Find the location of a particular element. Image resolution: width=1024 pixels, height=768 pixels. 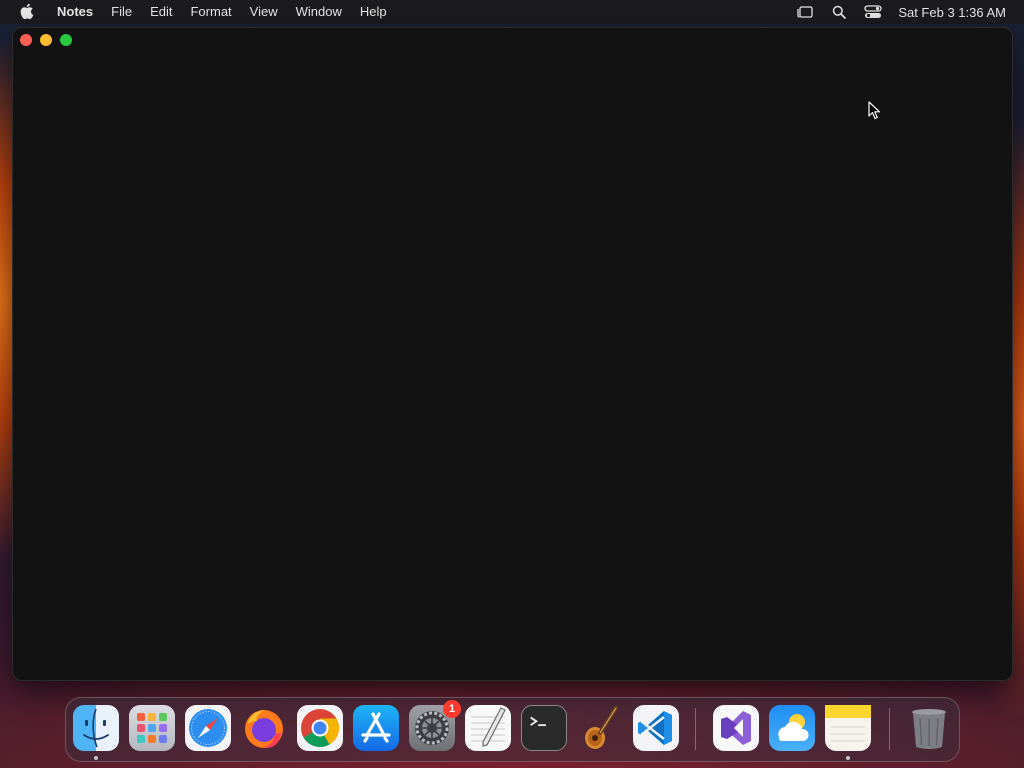

menu-file: File is located at coordinates (121, 12).